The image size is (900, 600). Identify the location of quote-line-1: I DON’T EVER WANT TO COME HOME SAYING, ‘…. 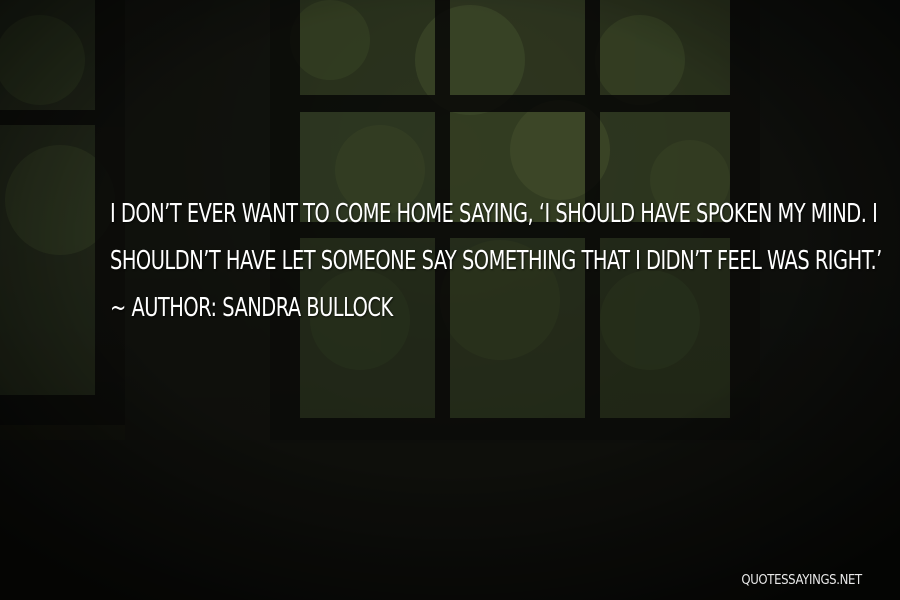
(494, 214).